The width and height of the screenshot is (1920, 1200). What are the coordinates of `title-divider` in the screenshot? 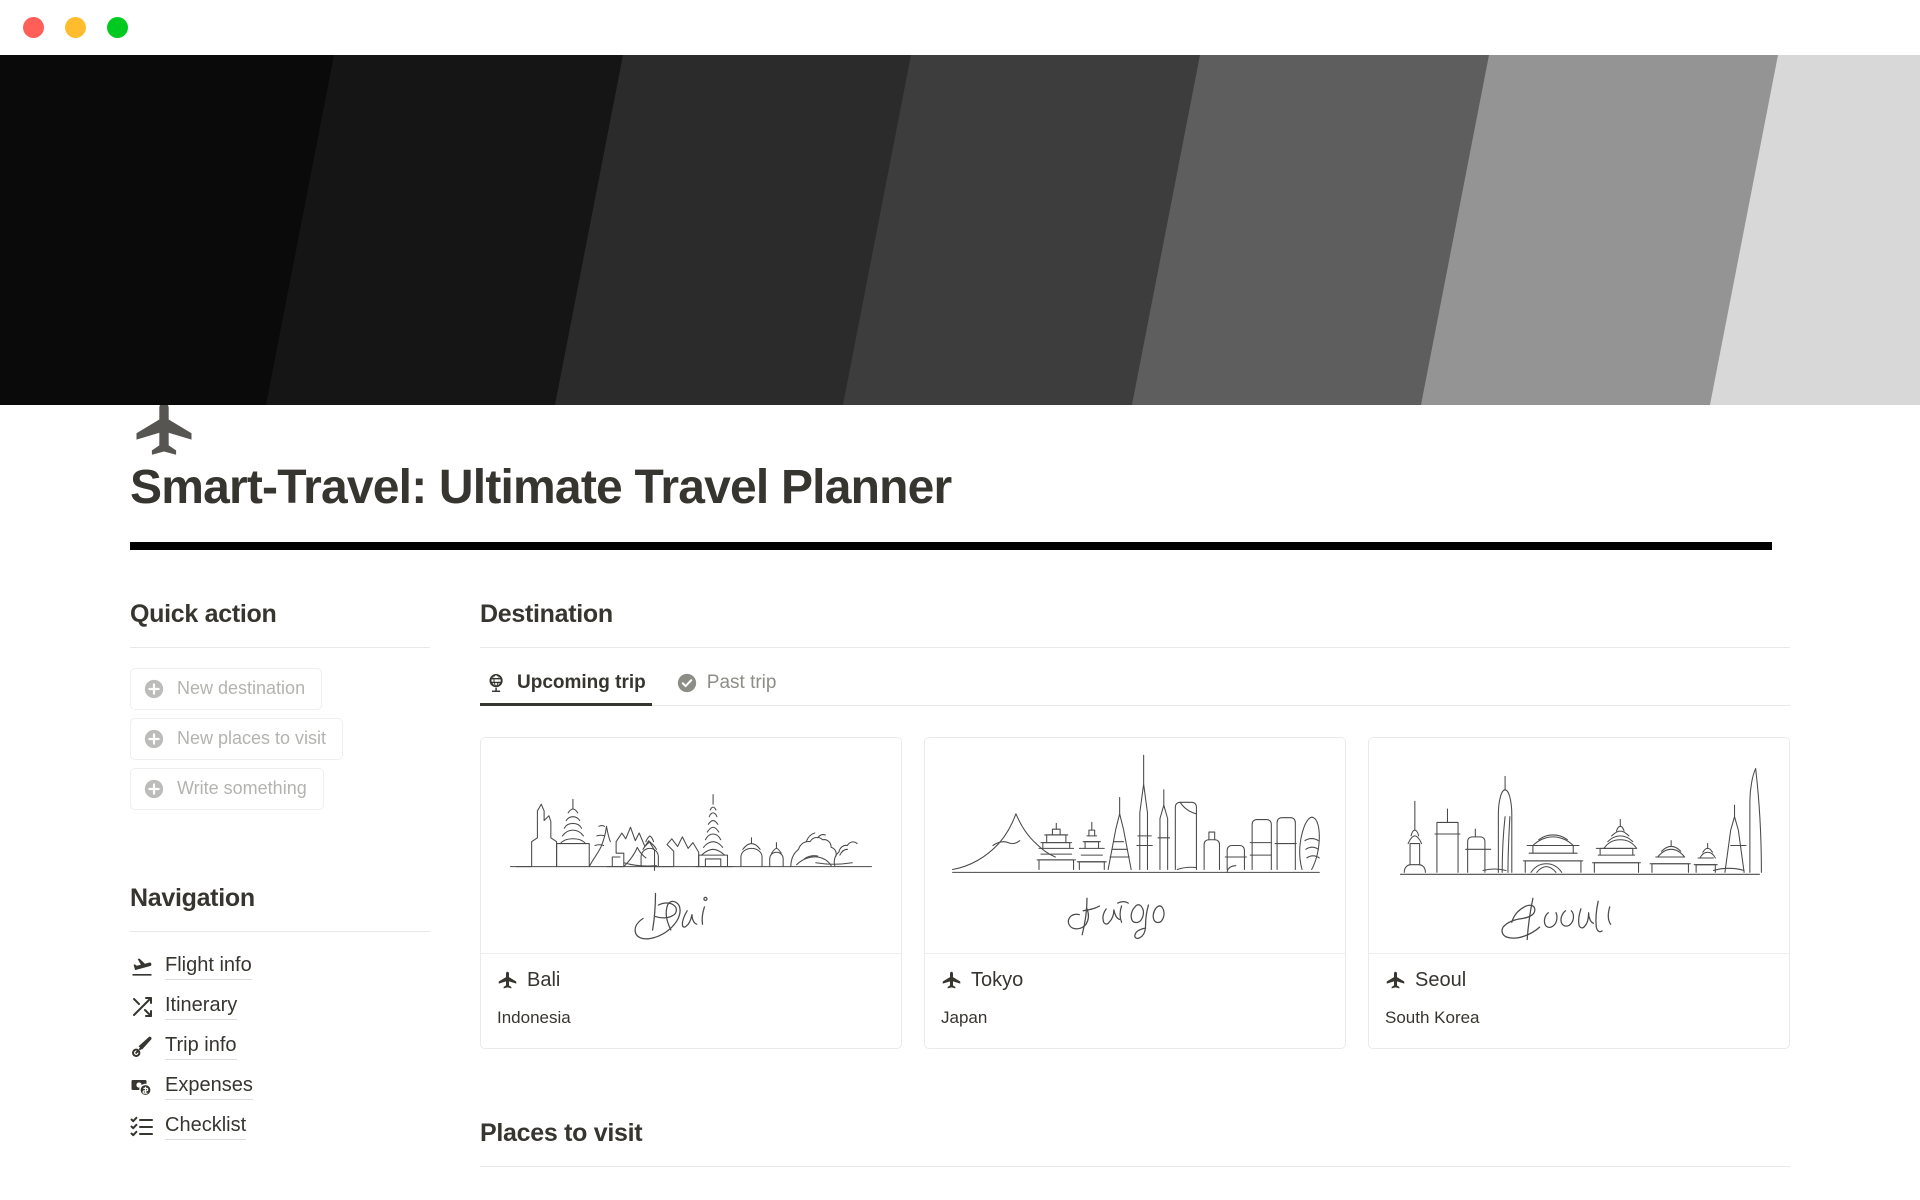 It's located at (951, 545).